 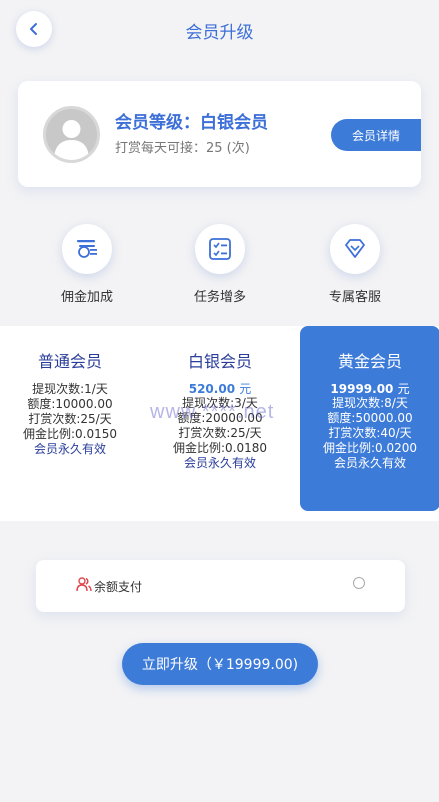 What do you see at coordinates (118, 587) in the screenshot?
I see `payment-label: 余额支付` at bounding box center [118, 587].